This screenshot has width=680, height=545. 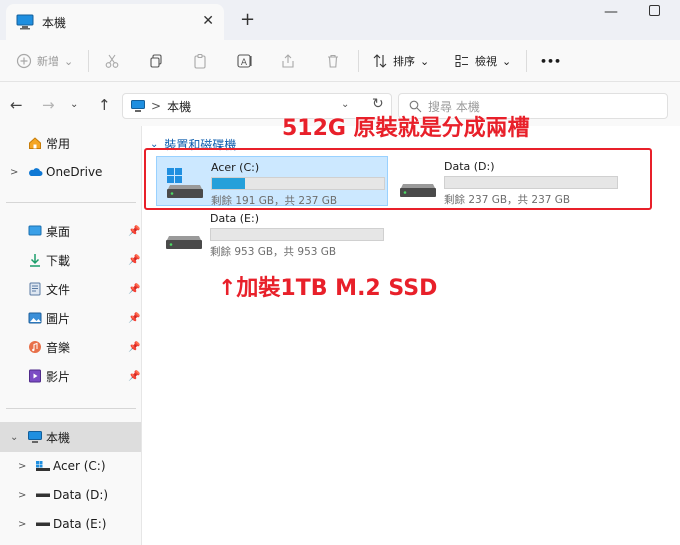 I want to click on copy-button, so click(x=156, y=61).